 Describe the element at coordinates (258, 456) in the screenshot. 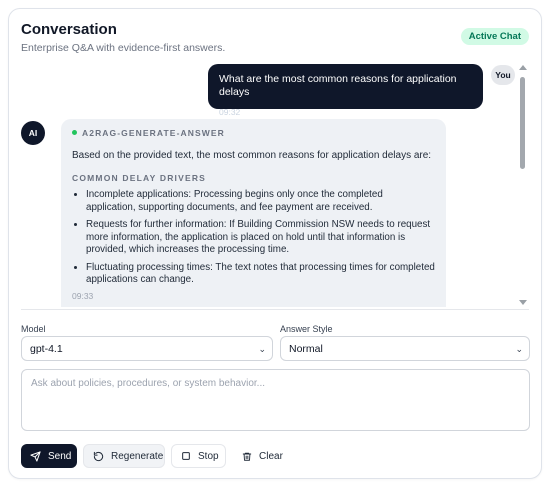

I see `clear-button: Clear` at that location.